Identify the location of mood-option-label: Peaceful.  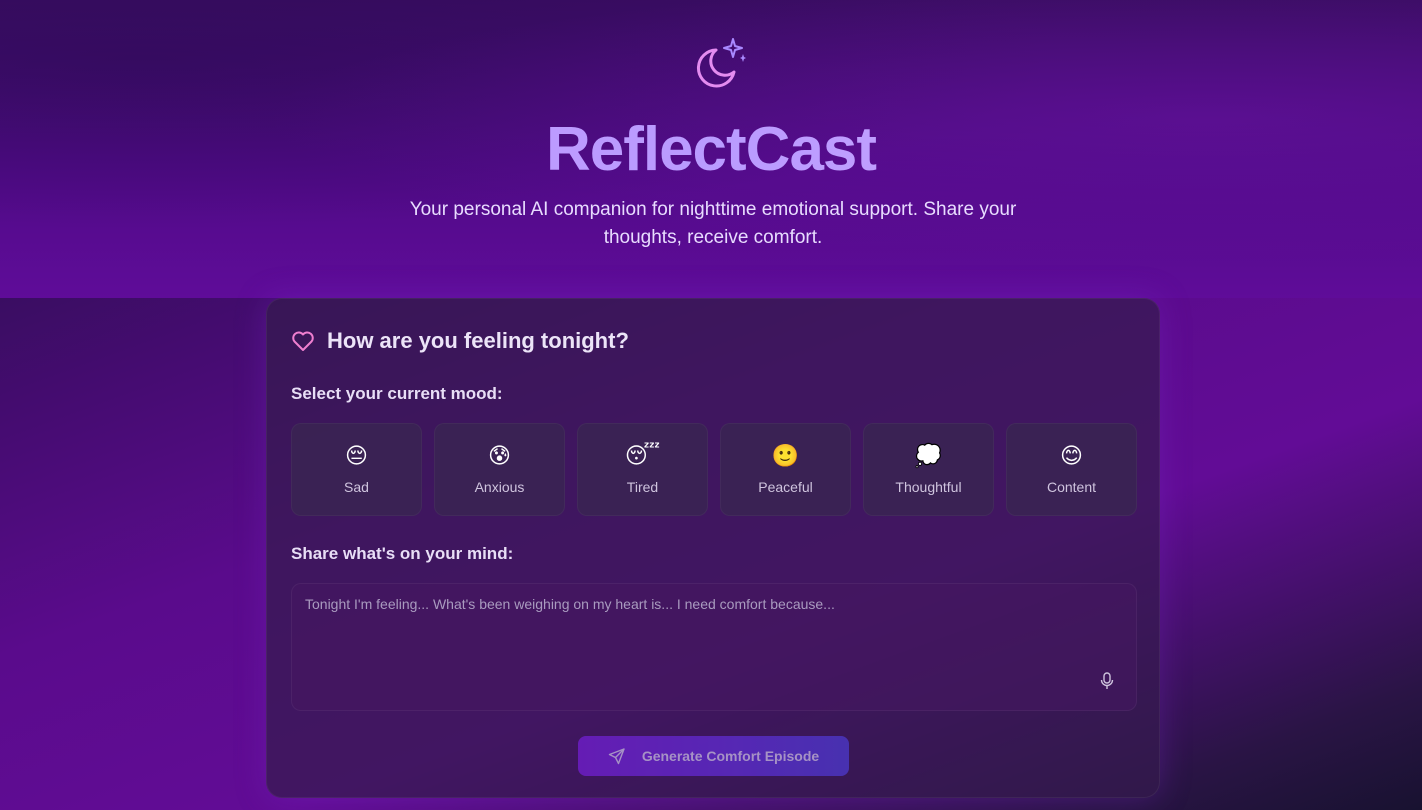
(785, 486).